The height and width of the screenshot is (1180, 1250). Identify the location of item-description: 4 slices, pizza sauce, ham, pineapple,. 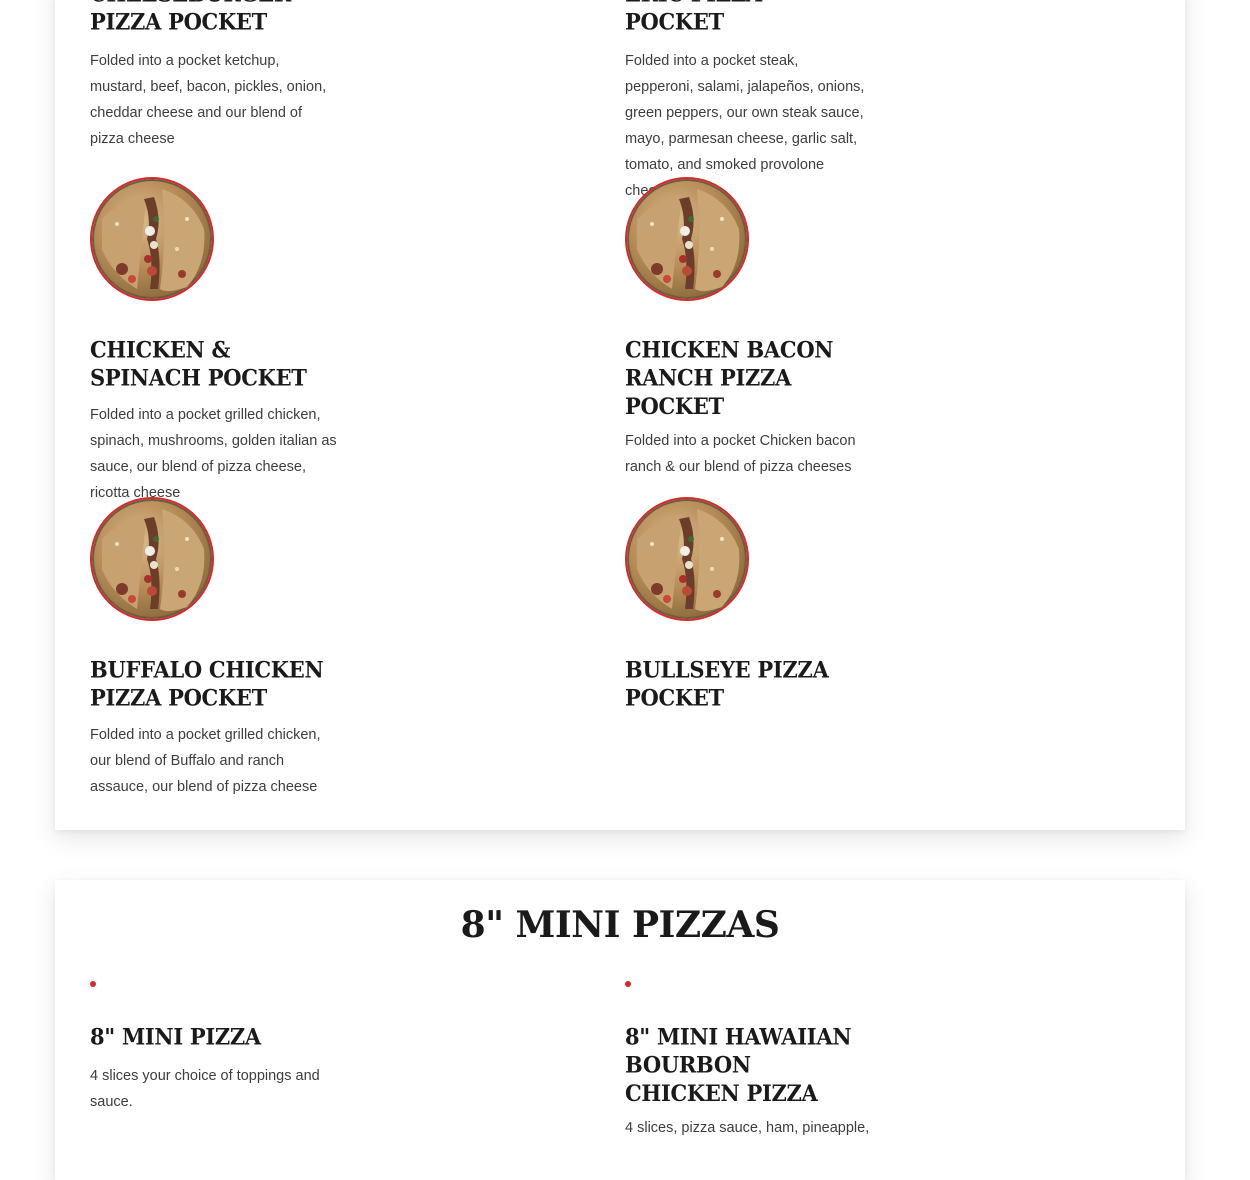
(747, 1128).